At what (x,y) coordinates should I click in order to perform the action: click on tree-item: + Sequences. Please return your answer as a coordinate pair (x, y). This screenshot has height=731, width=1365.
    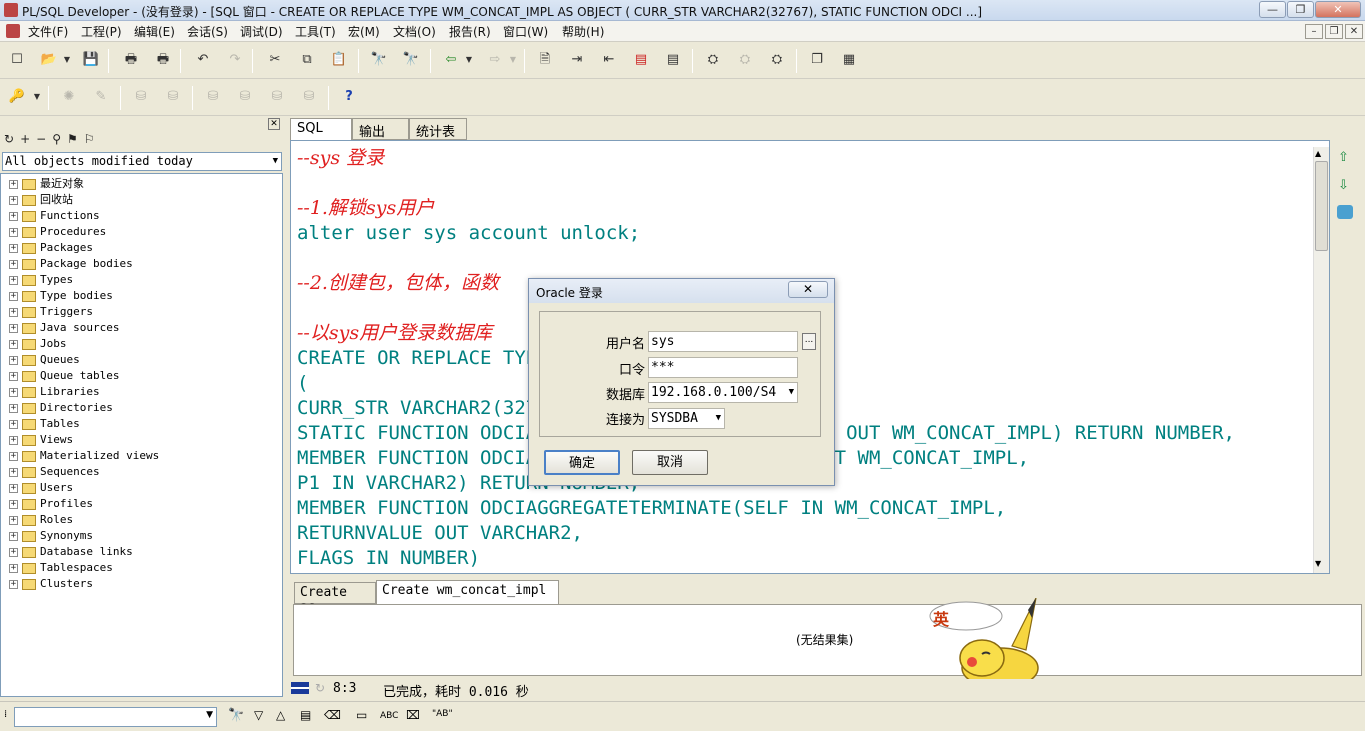
    Looking at the image, I should click on (54, 472).